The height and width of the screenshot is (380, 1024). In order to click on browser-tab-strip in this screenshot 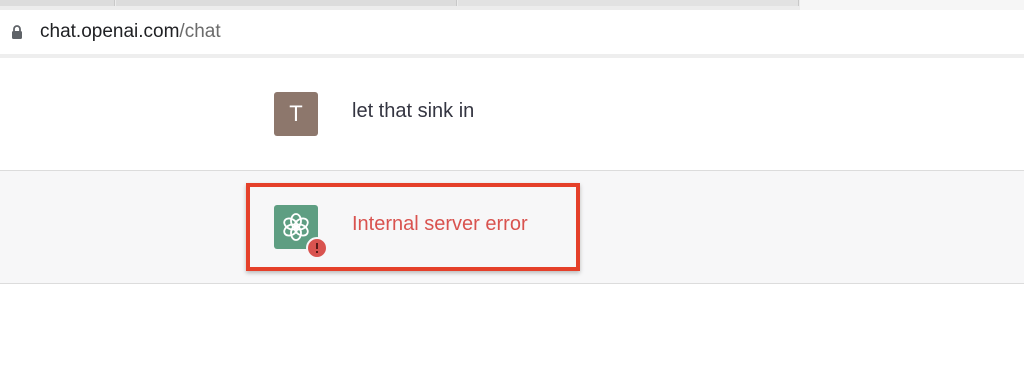, I will do `click(512, 5)`.